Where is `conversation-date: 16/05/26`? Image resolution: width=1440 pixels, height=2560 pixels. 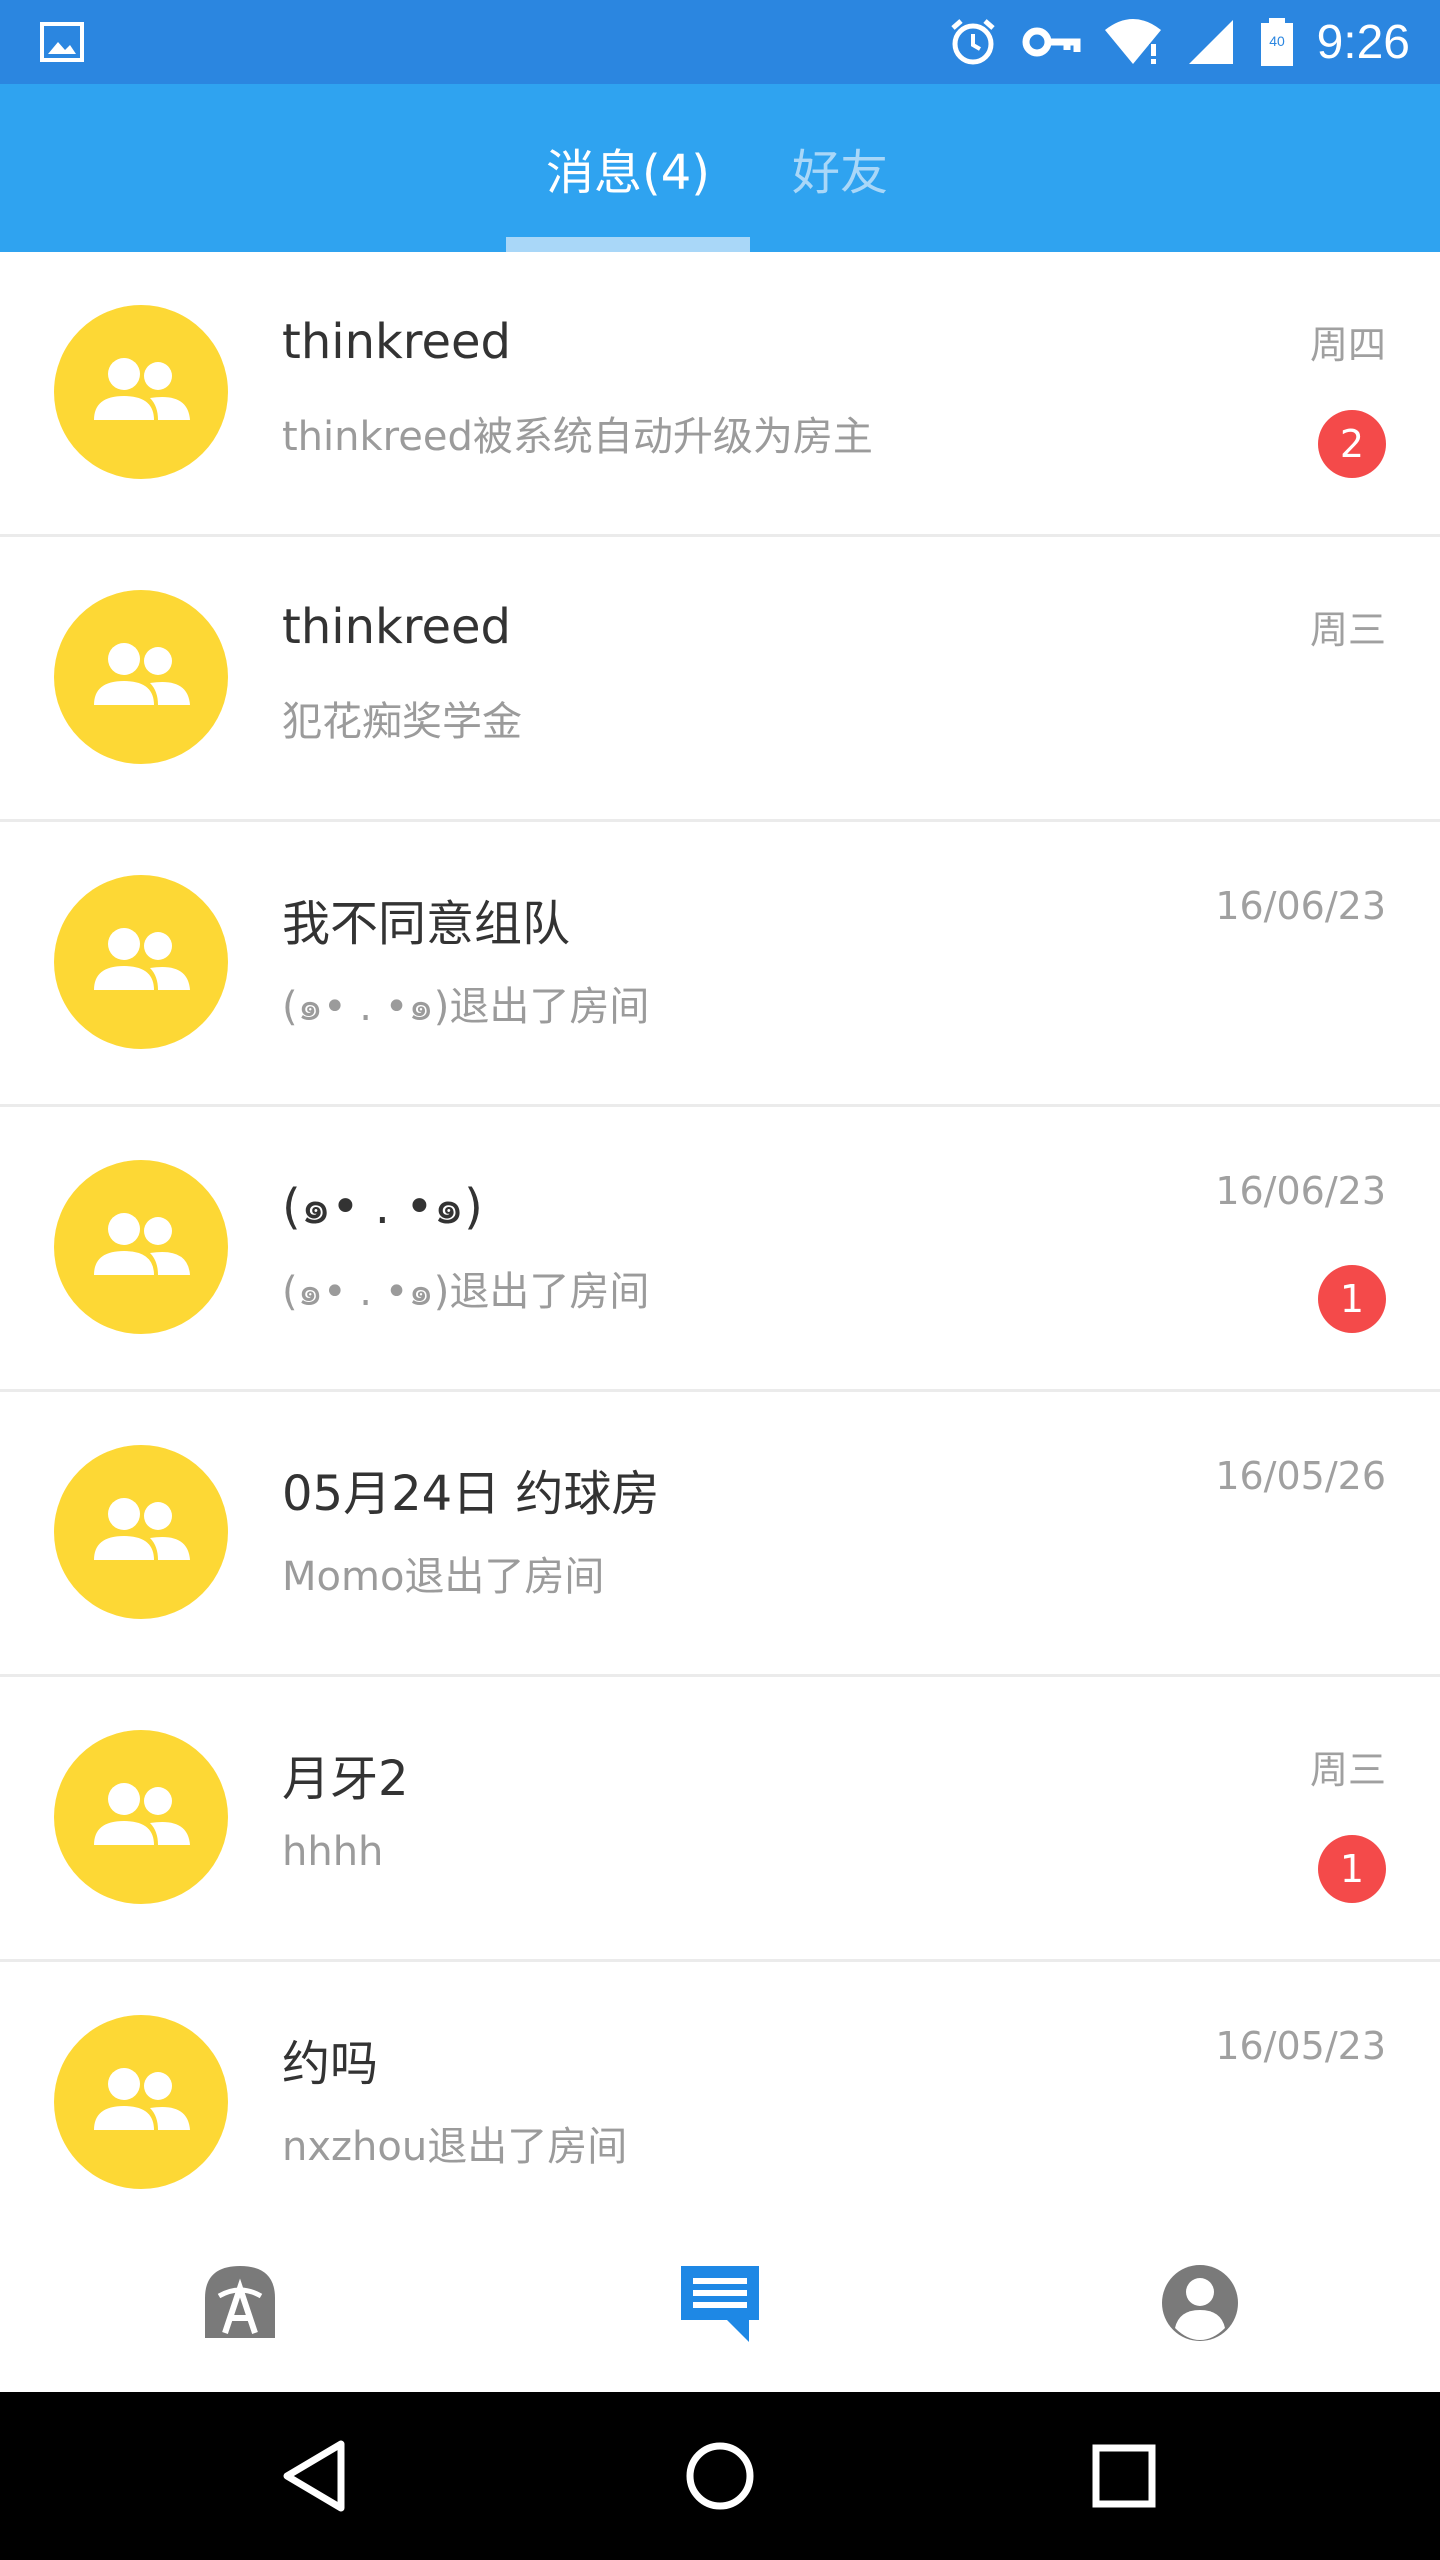 conversation-date: 16/05/26 is located at coordinates (1300, 1476).